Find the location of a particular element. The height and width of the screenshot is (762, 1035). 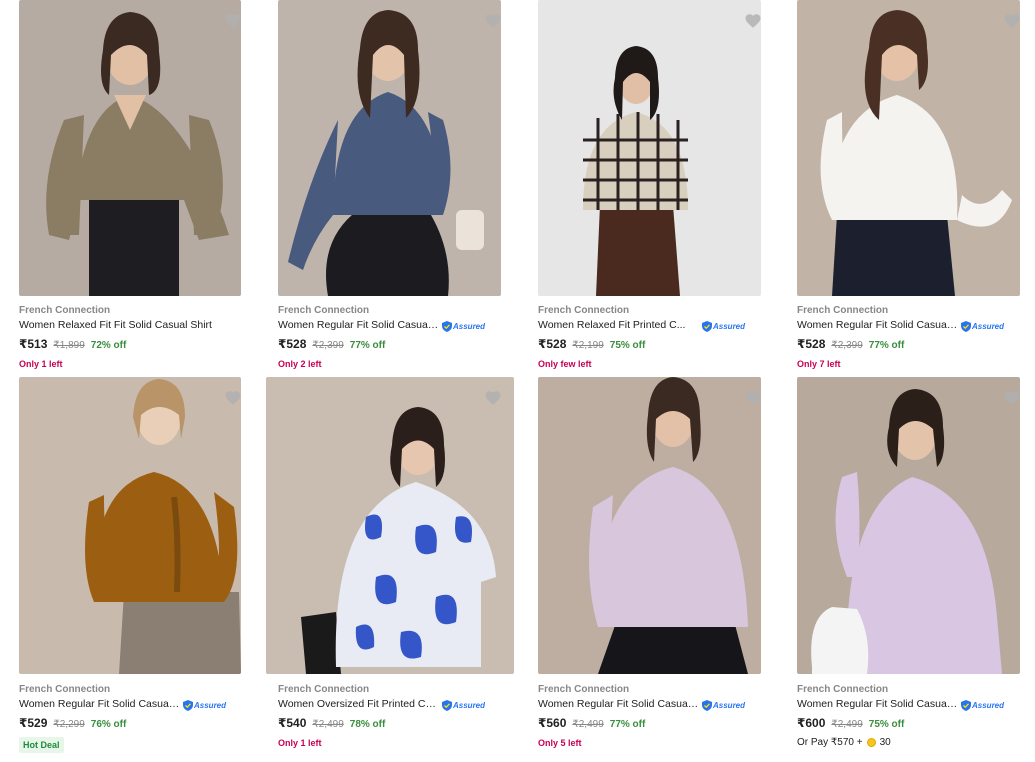

product-mrp: ₹1,899 is located at coordinates (69, 345).